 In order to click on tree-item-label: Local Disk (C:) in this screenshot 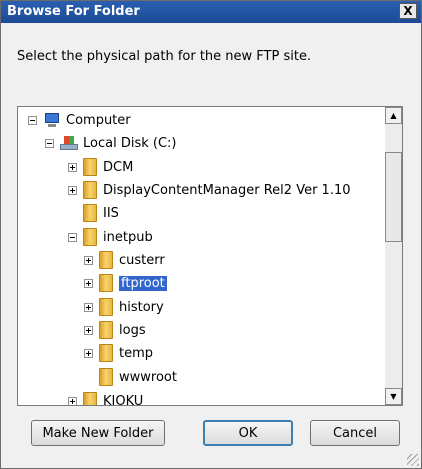, I will do `click(130, 143)`.